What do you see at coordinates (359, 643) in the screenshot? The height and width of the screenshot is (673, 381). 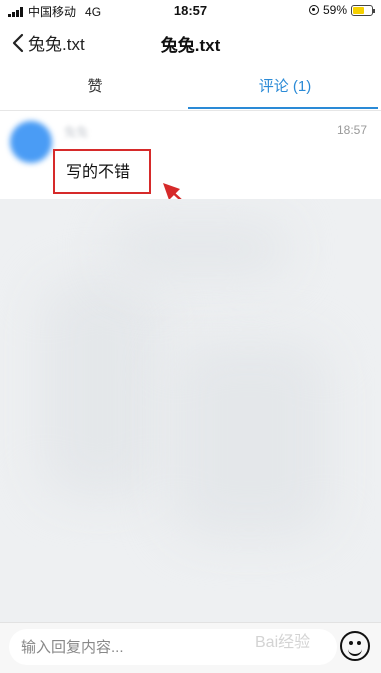 I see `emoji-eye-right` at bounding box center [359, 643].